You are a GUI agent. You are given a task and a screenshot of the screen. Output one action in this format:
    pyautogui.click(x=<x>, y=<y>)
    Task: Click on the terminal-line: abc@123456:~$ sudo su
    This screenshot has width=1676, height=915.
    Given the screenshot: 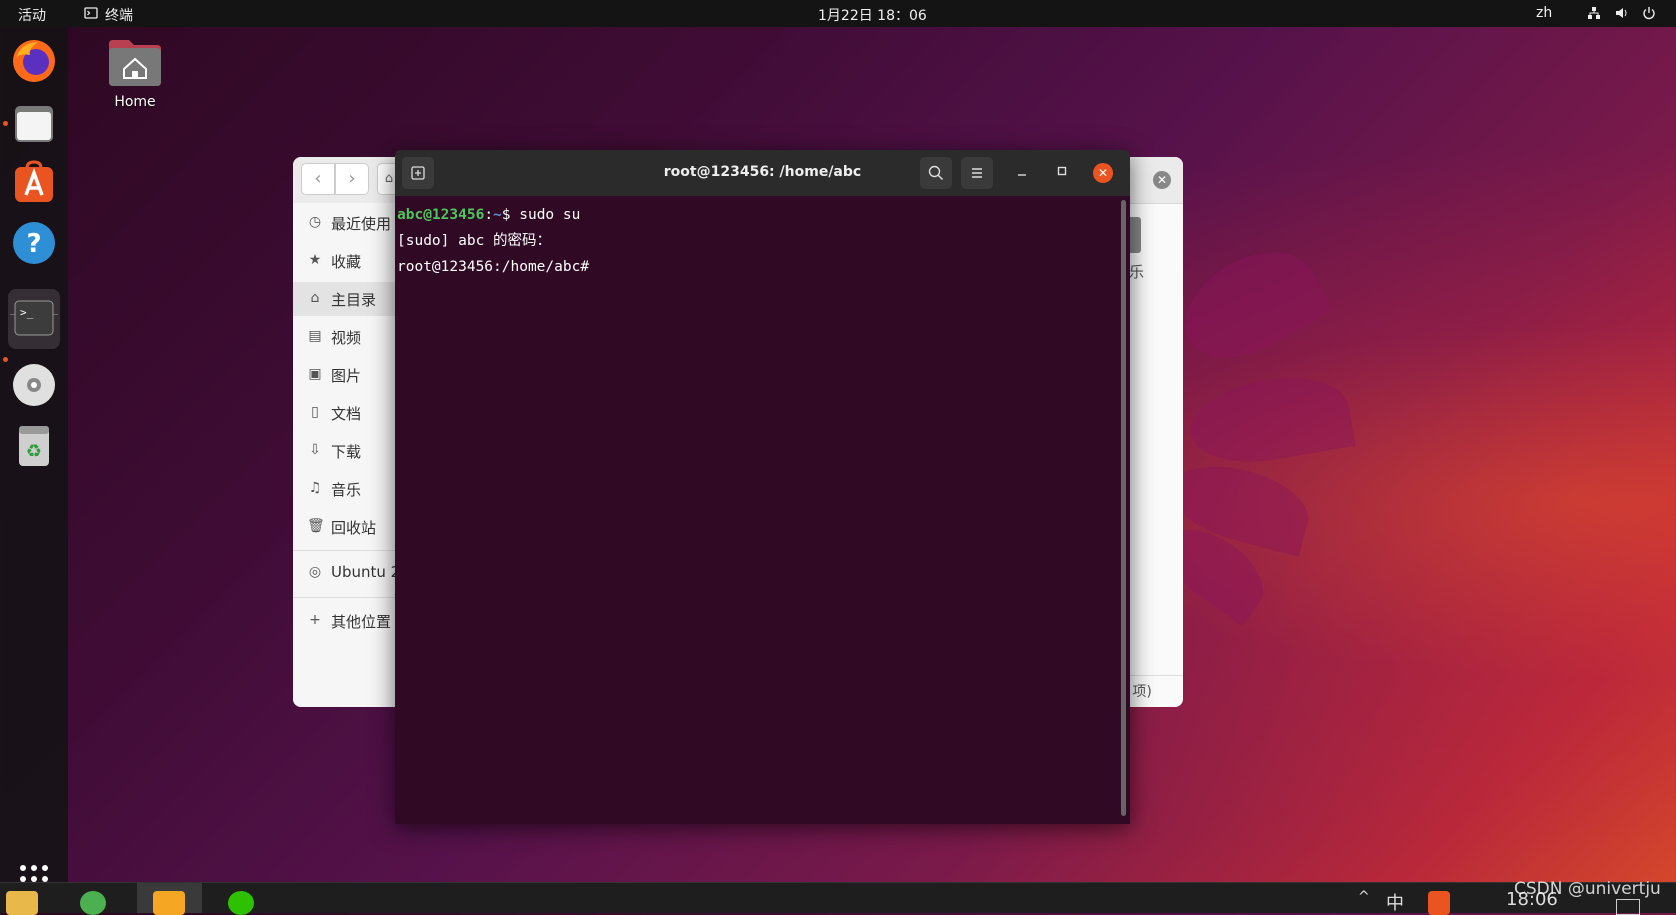 What is the action you would take?
    pyautogui.click(x=493, y=215)
    